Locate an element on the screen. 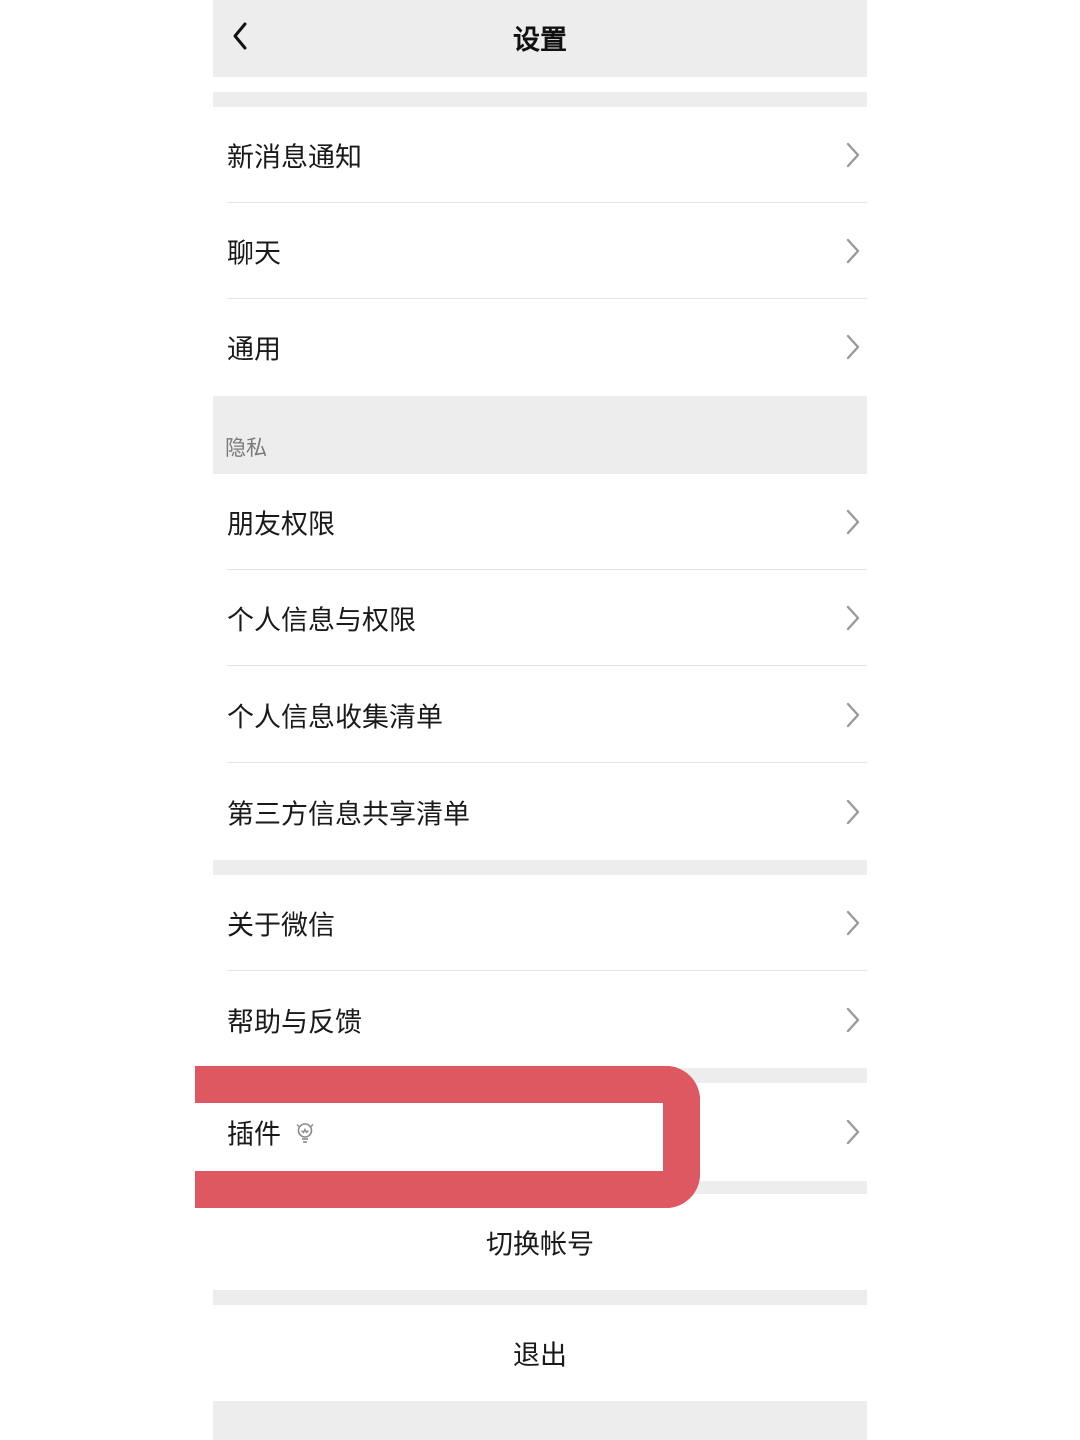  page-title: 设置 is located at coordinates (540, 40).